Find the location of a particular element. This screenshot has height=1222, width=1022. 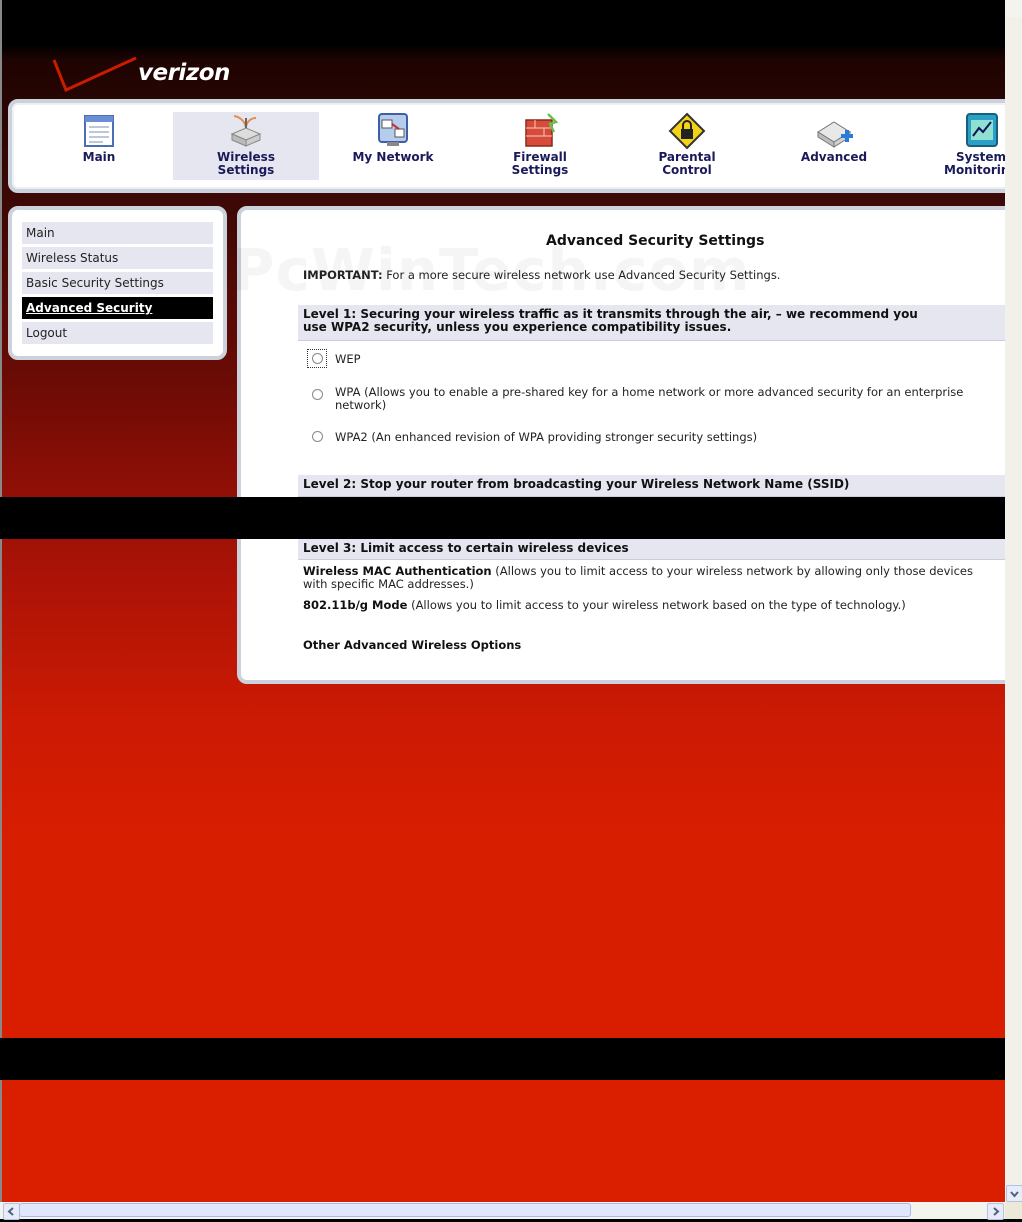

verizon-logo-text: verizon is located at coordinates (184, 73).